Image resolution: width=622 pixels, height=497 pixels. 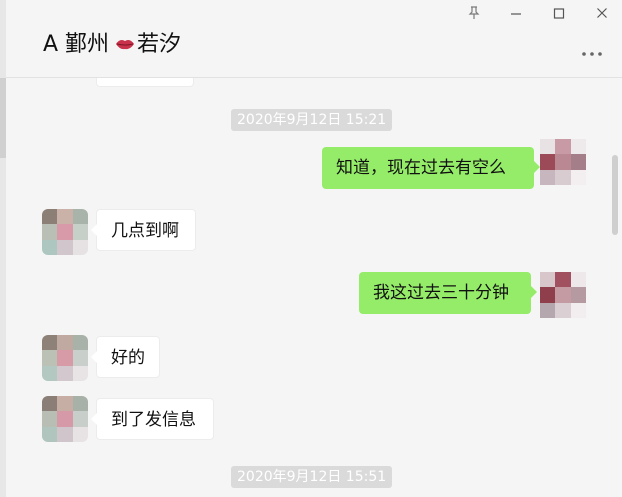 What do you see at coordinates (592, 52) in the screenshot?
I see `more-dots-icon` at bounding box center [592, 52].